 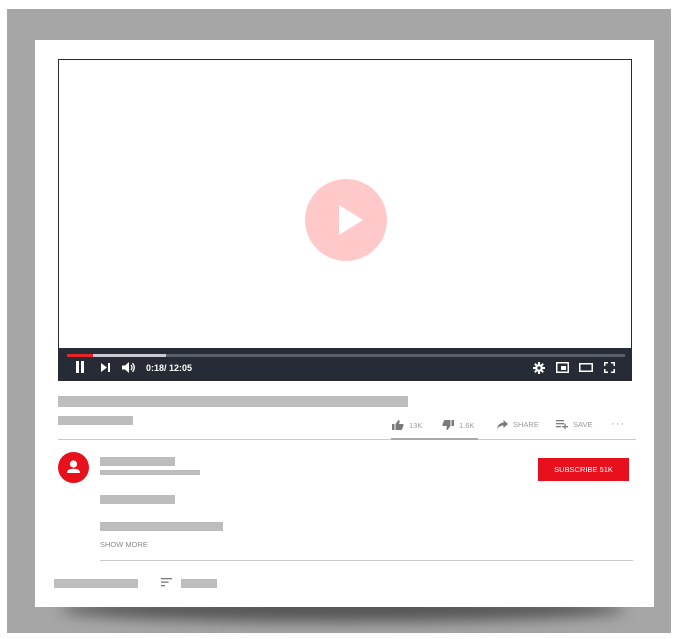 What do you see at coordinates (526, 424) in the screenshot?
I see `share-label: SHARE` at bounding box center [526, 424].